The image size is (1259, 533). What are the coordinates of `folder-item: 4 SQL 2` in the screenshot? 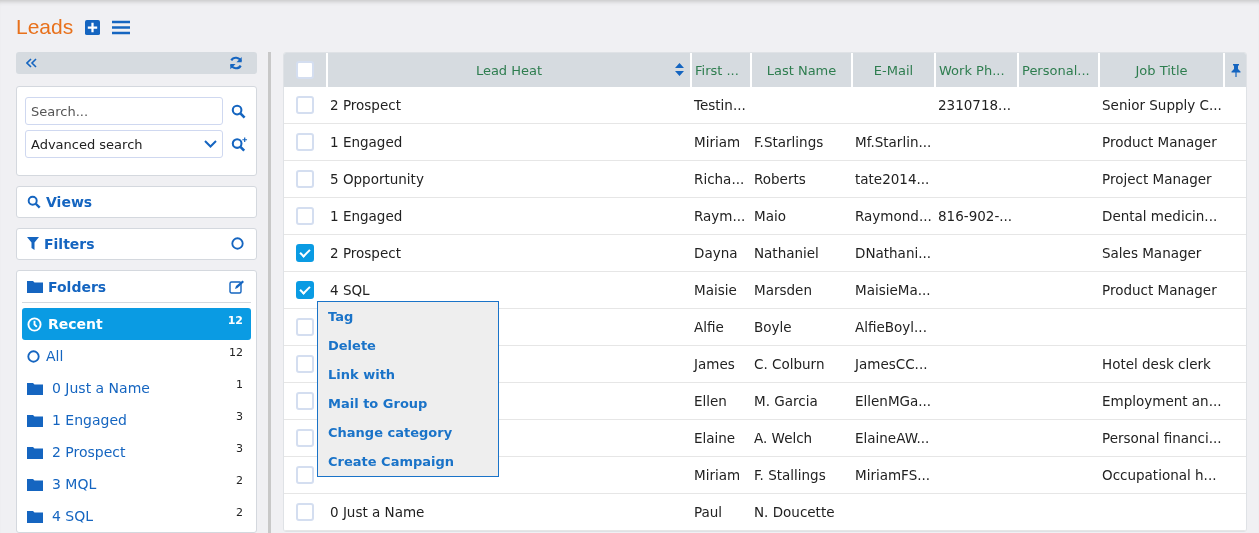 It's located at (136, 516).